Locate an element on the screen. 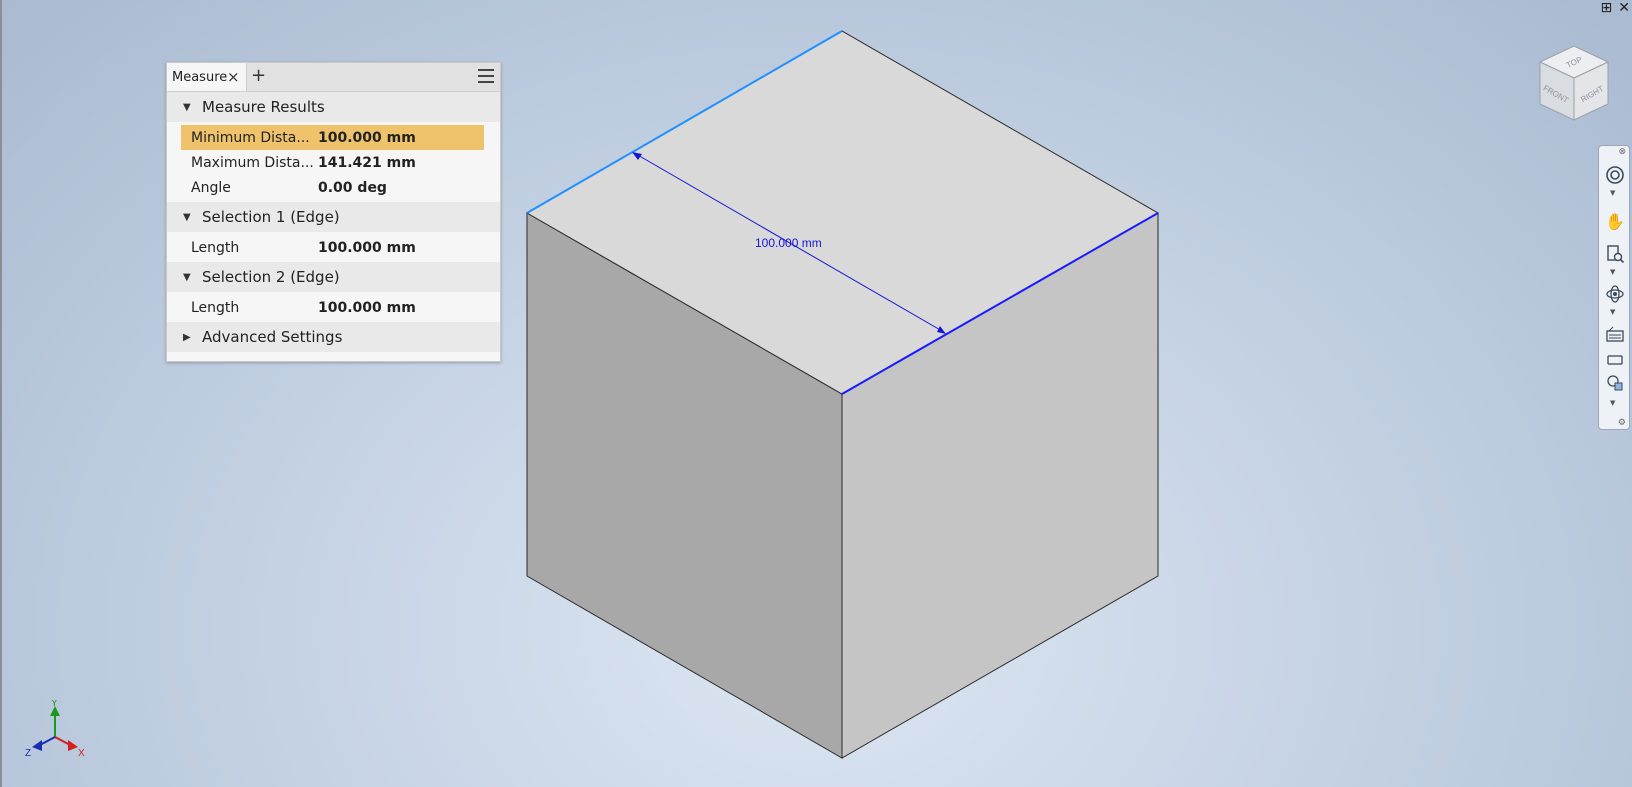 Image resolution: width=1632 pixels, height=787 pixels. y-axis-label: Y is located at coordinates (54, 704).